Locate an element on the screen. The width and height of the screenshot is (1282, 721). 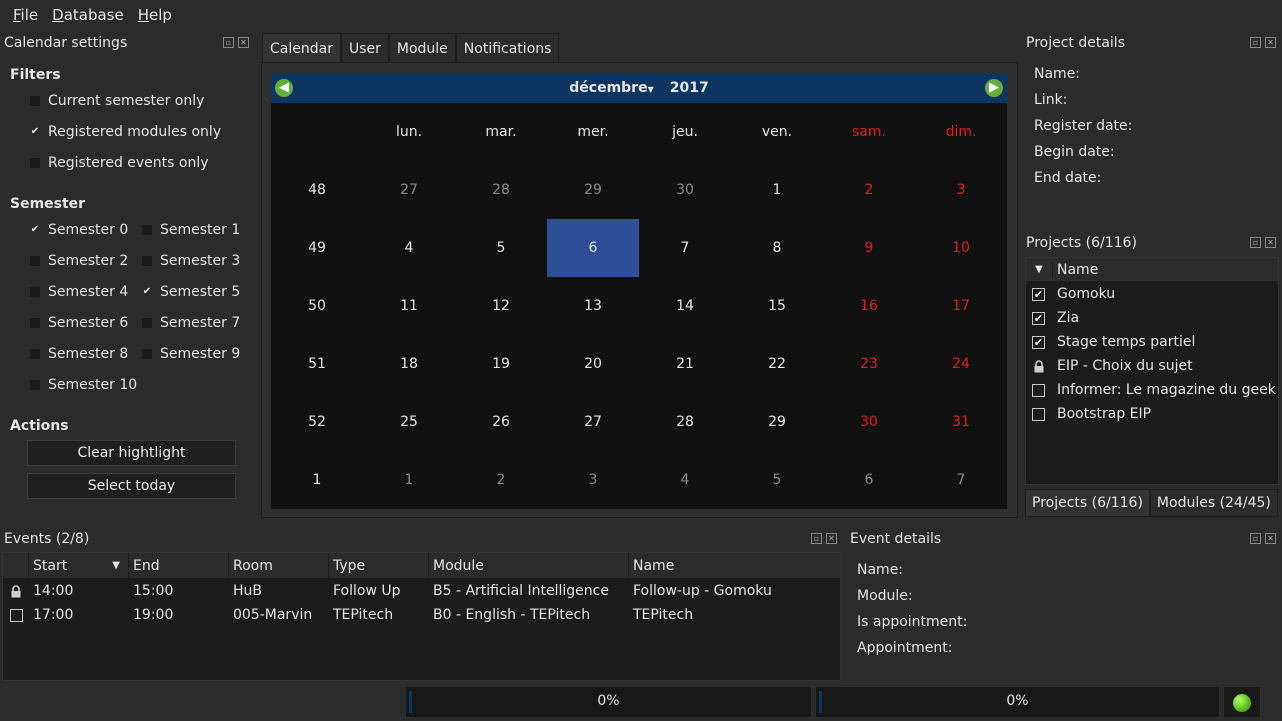
tab-notifications: Notifications is located at coordinates (507, 48).